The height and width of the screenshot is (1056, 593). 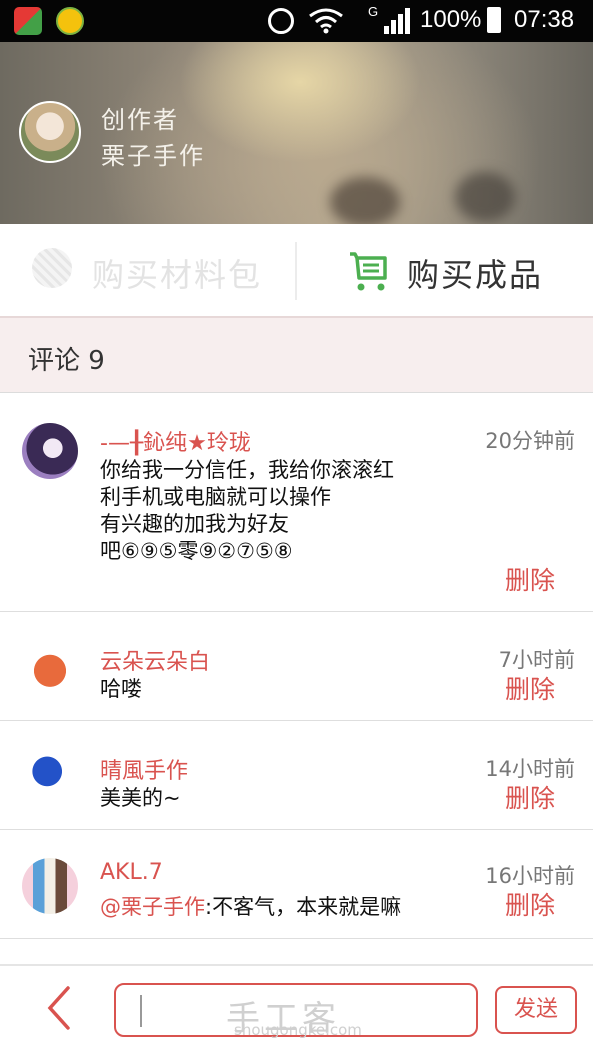 What do you see at coordinates (303, 907) in the screenshot?
I see `comment-text-rest: :不客气，本来就是嘛` at bounding box center [303, 907].